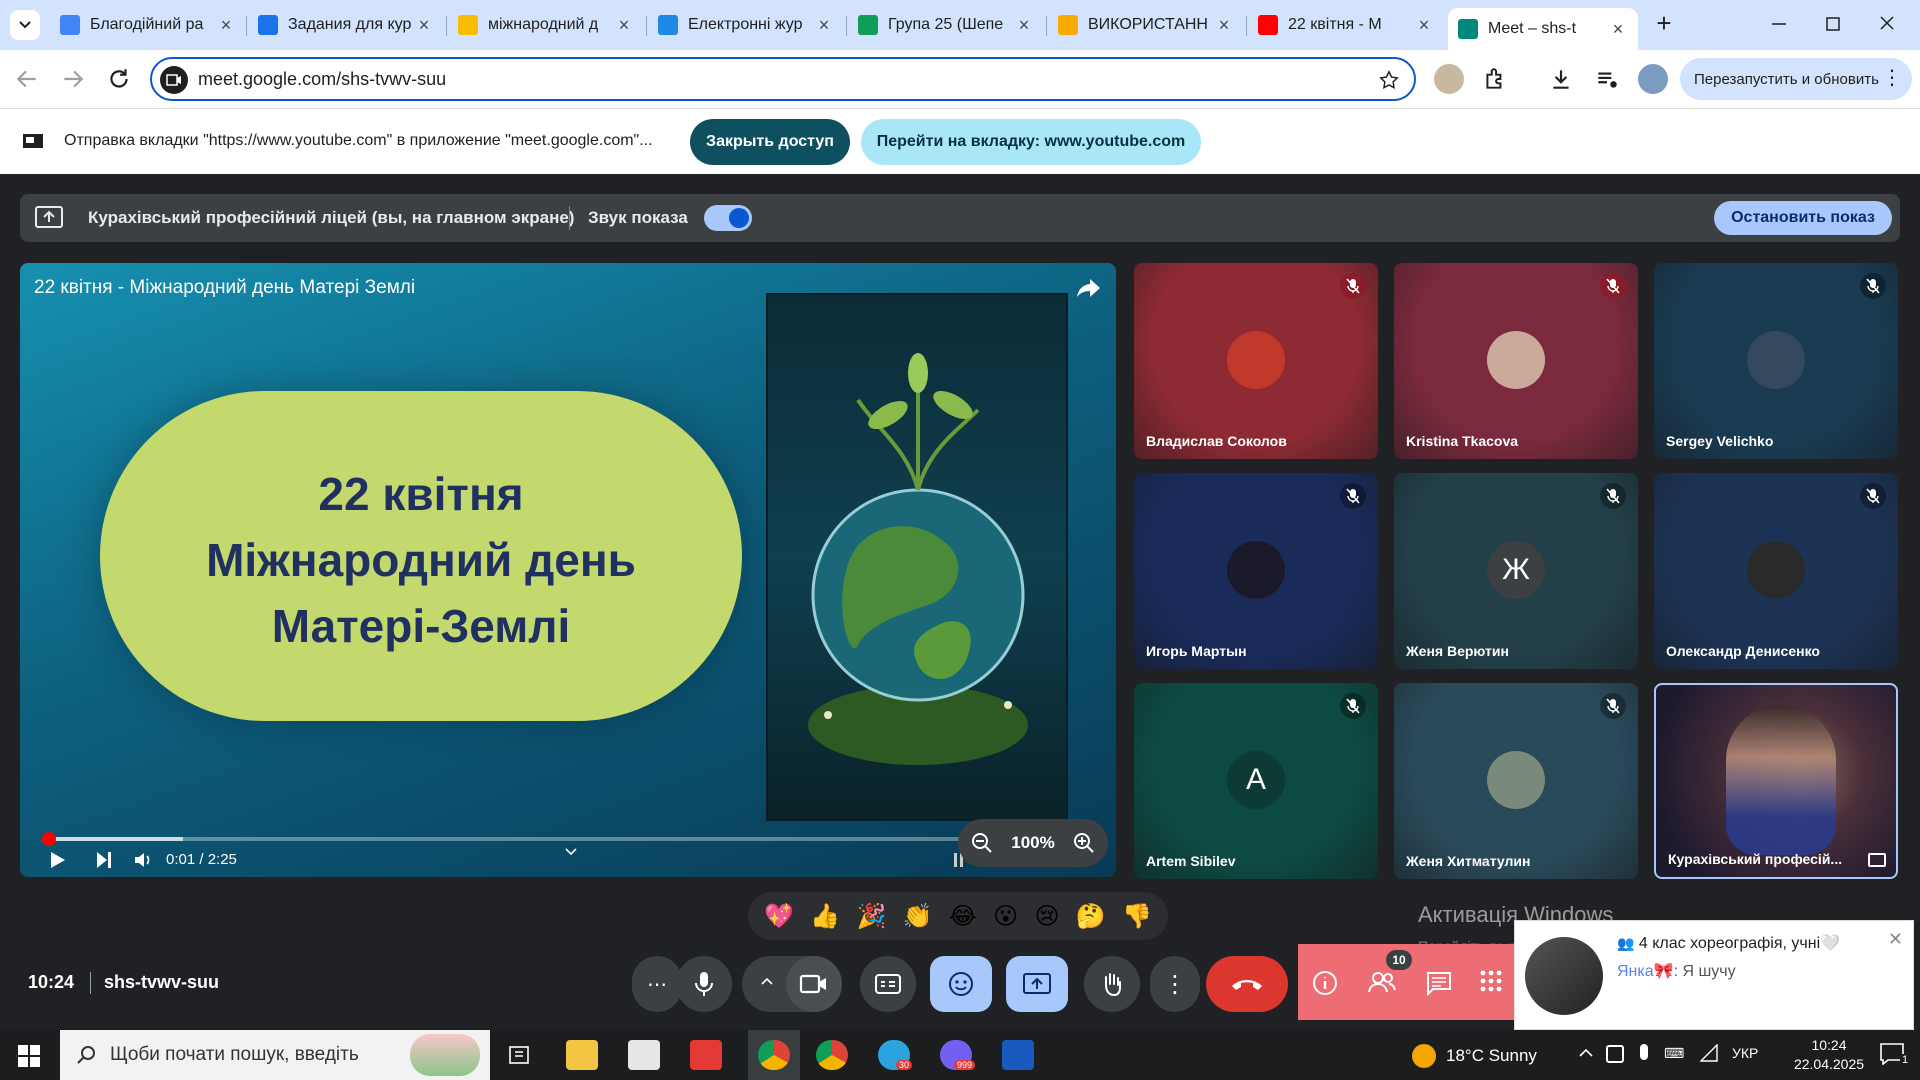  Describe the element at coordinates (1829, 1055) in the screenshot. I see `system-clock: 10:24 22.04.2025` at that location.